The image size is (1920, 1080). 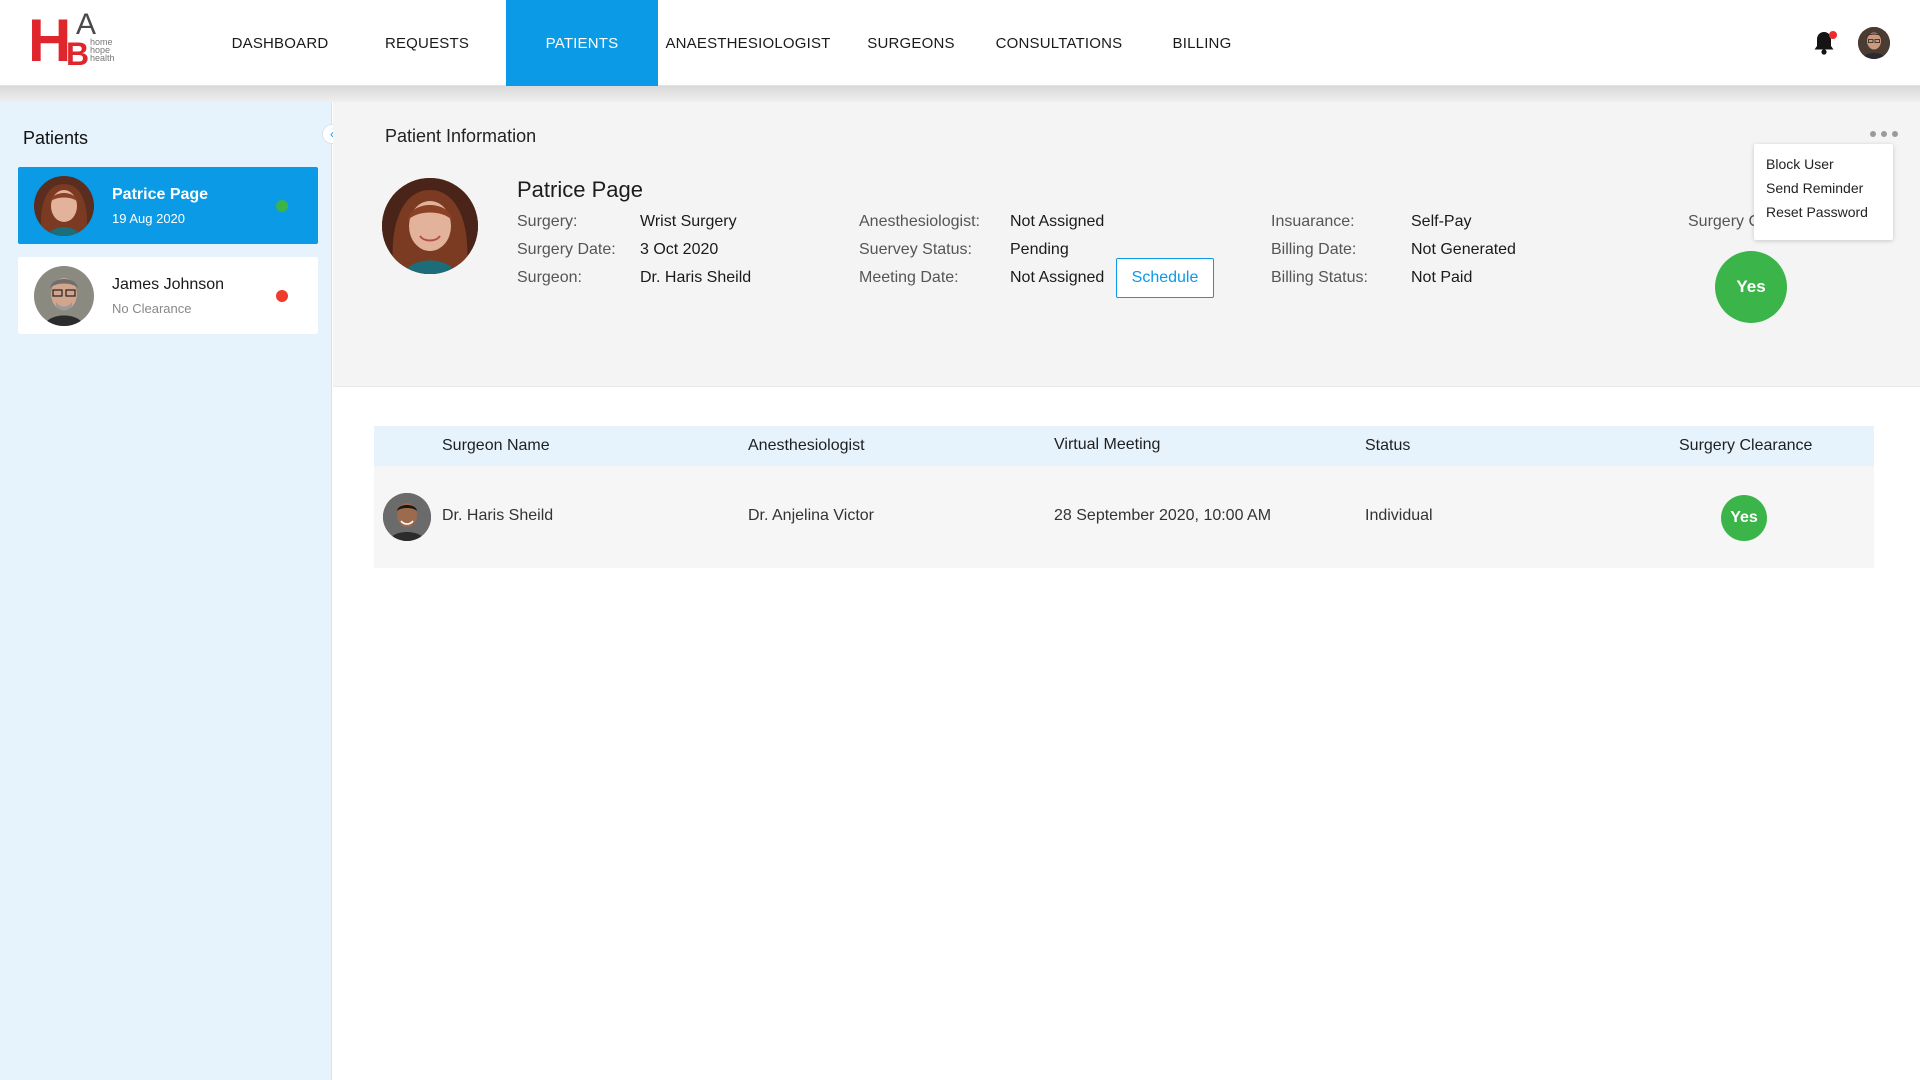 I want to click on meeting-date-label: Meeting Date:, so click(x=909, y=277).